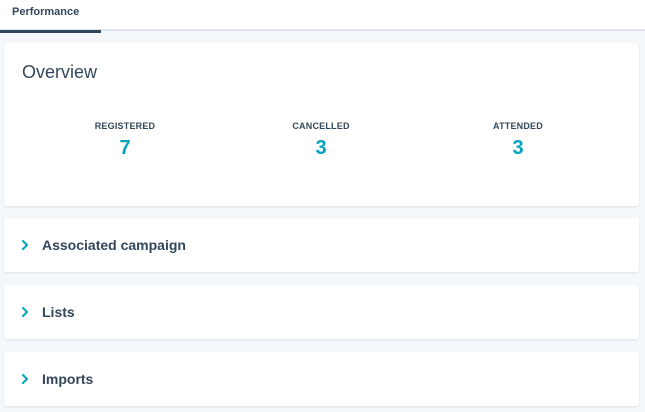  I want to click on tab-performance-label: Performance, so click(46, 12).